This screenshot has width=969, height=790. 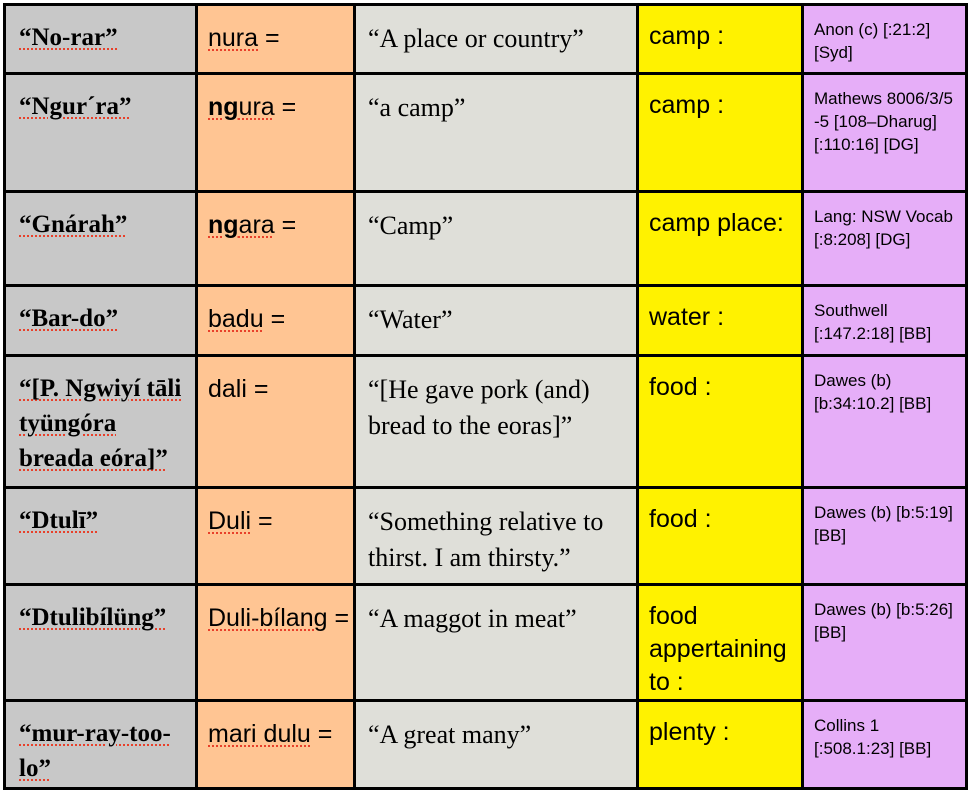 I want to click on source-text: Collins 1 [:508.1:23] [BB], so click(x=873, y=737).